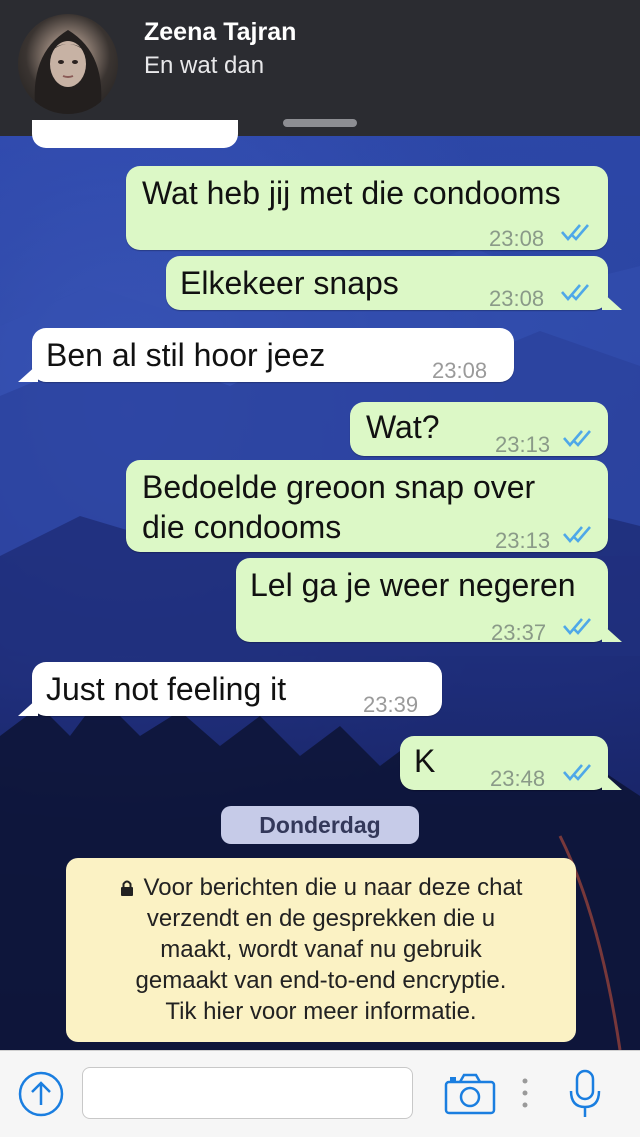 The image size is (640, 1137). What do you see at coordinates (320, 68) in the screenshot?
I see `notification-banner: Zeena Tajran En wat dan` at bounding box center [320, 68].